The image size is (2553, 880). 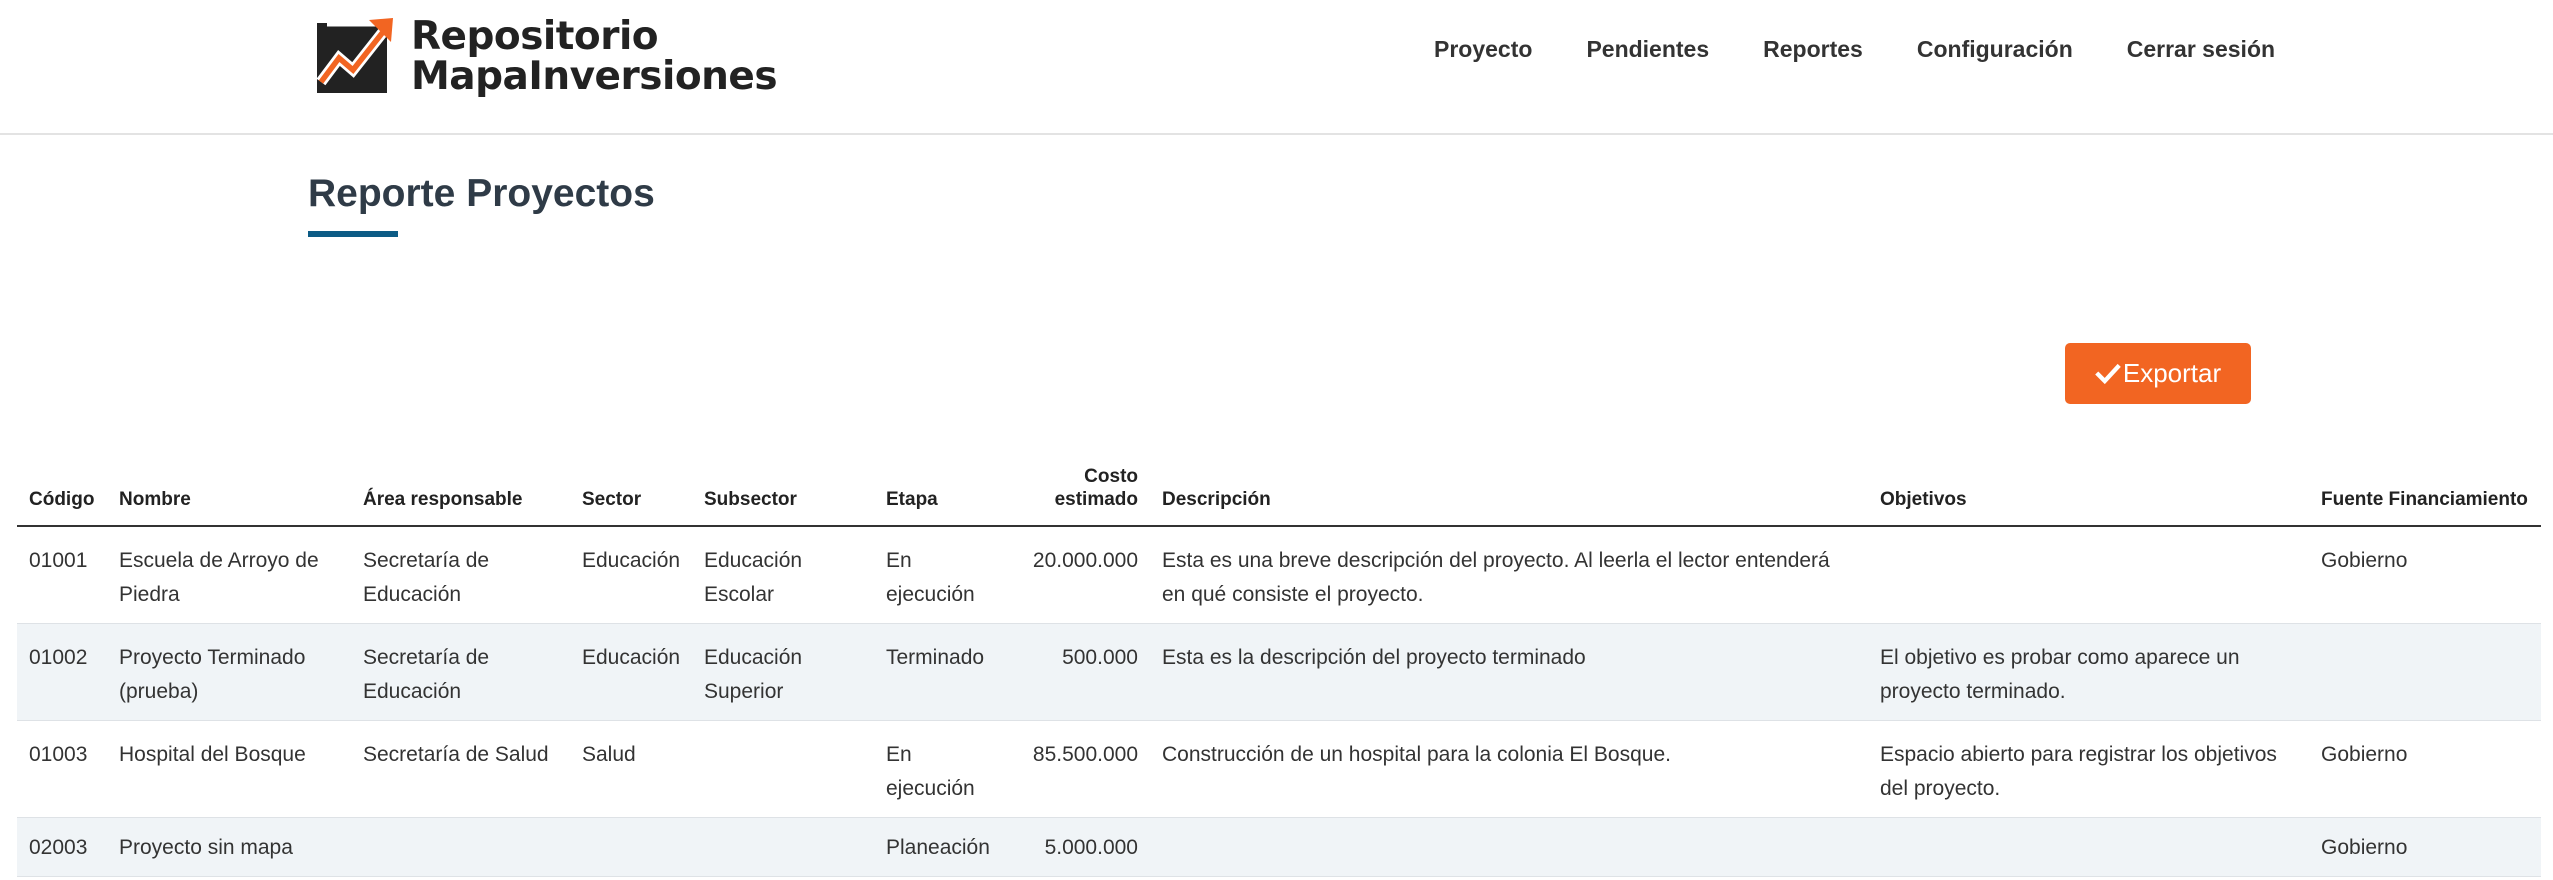 What do you see at coordinates (353, 234) in the screenshot?
I see `title-underline` at bounding box center [353, 234].